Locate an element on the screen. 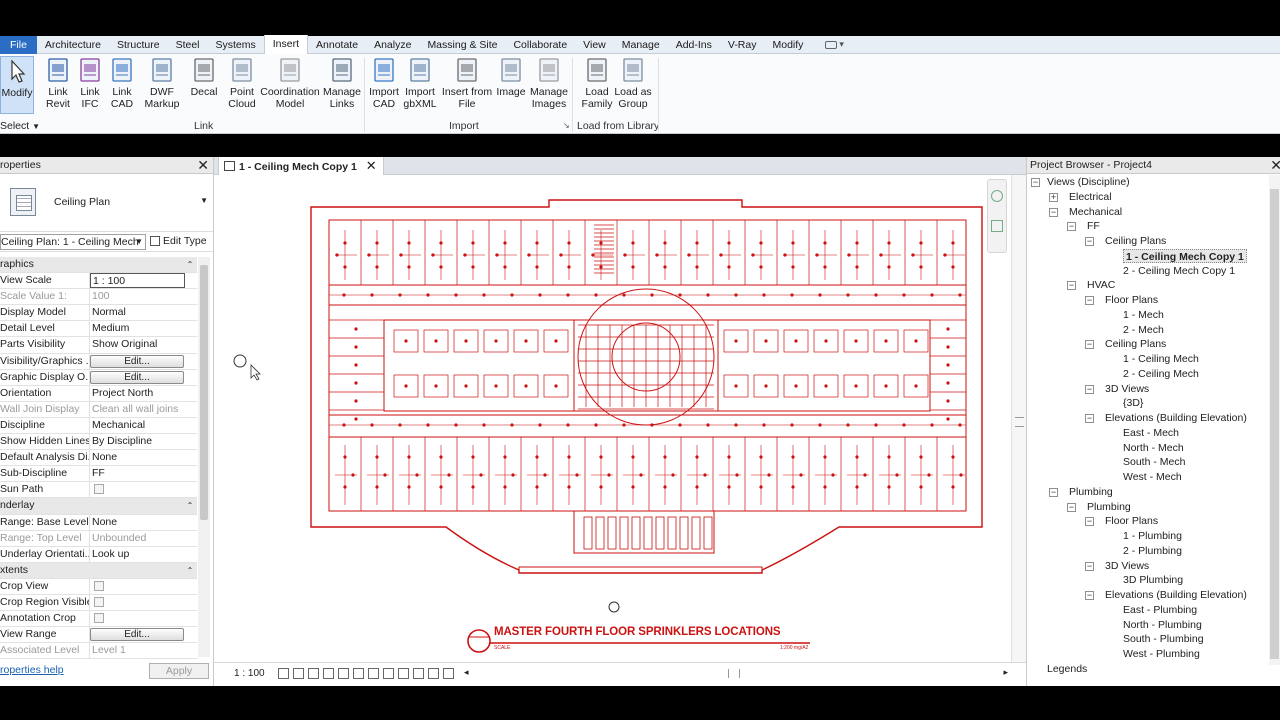 The width and height of the screenshot is (1280, 720). tab-structure: Structure is located at coordinates (138, 45).